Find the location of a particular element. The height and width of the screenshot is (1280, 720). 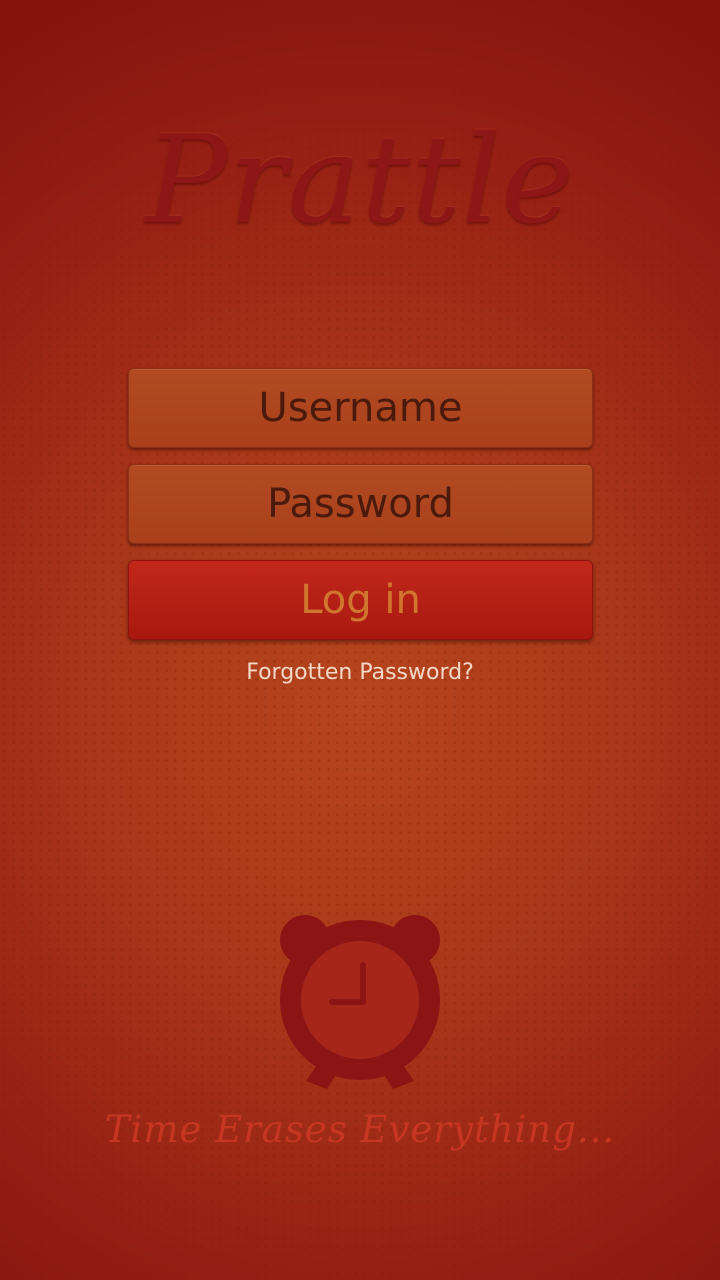

username-field is located at coordinates (360, 408).